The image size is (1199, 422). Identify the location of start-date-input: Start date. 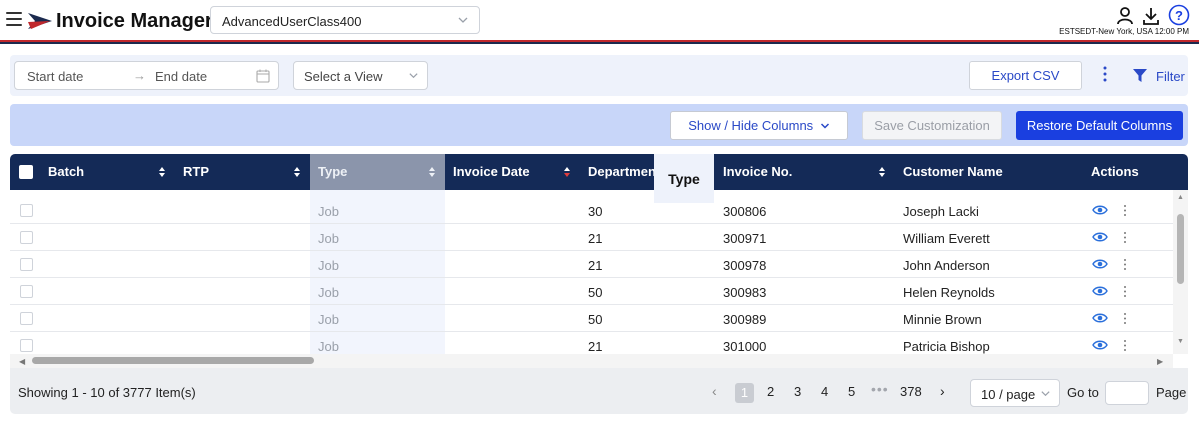
(55, 76).